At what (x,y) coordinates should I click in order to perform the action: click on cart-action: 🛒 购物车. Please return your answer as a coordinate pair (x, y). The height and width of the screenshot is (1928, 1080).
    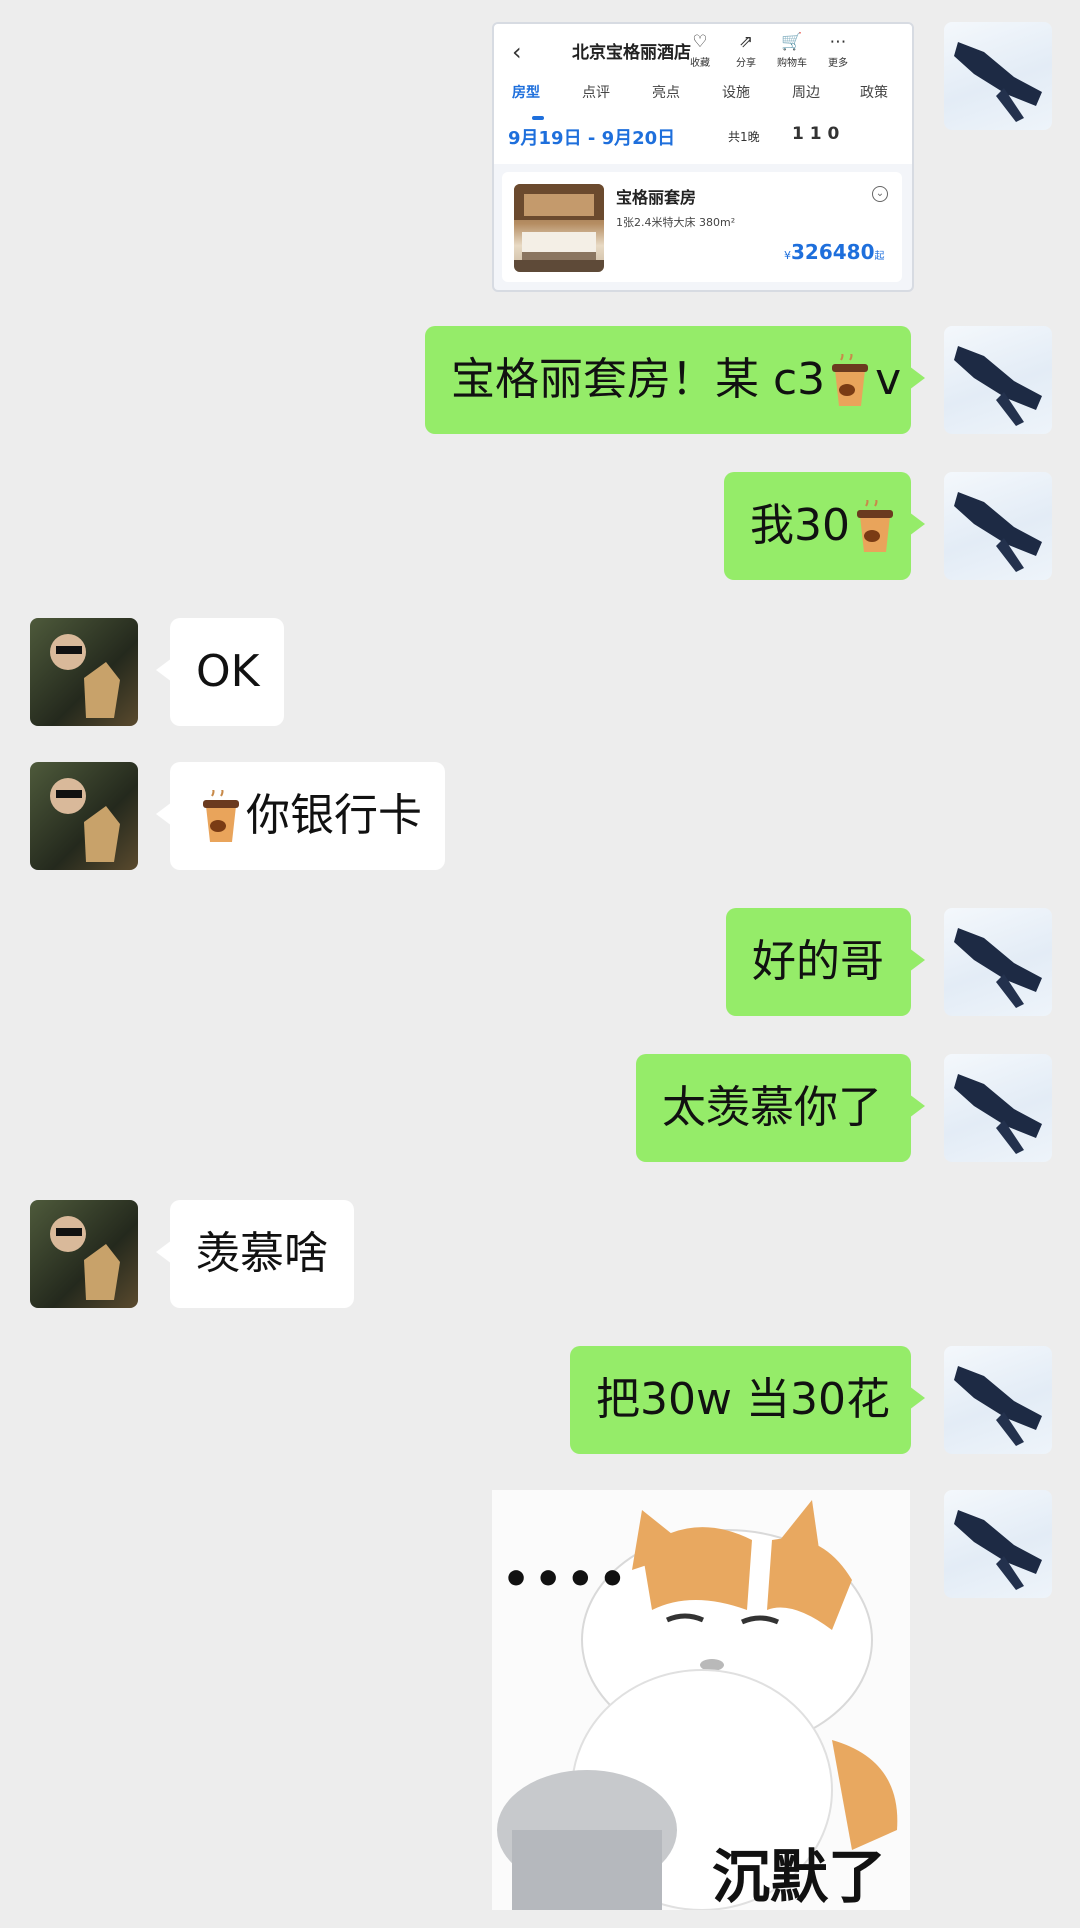
    Looking at the image, I should click on (792, 50).